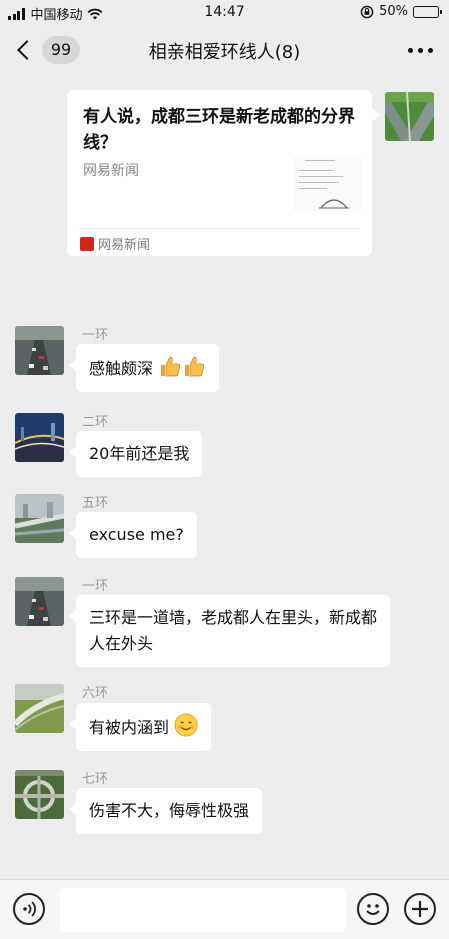 This screenshot has height=939, width=449. What do you see at coordinates (121, 643) in the screenshot?
I see `message-text-line: 人在外头` at bounding box center [121, 643].